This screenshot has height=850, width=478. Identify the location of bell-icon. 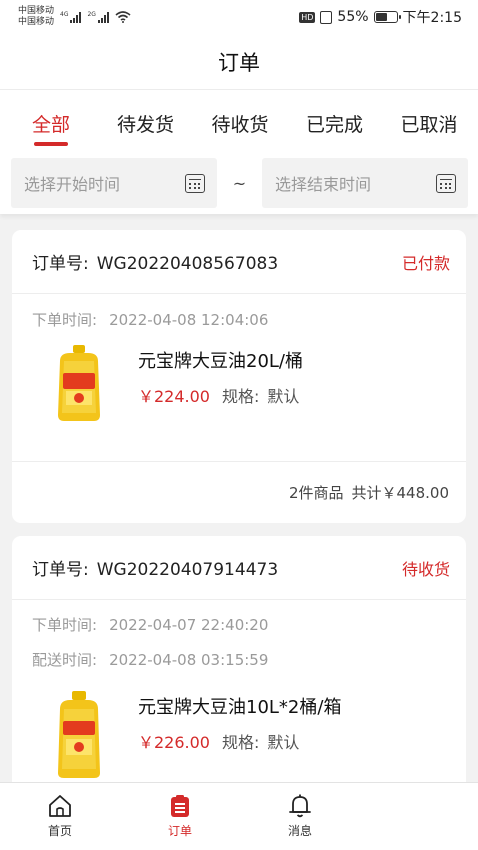
(300, 806).